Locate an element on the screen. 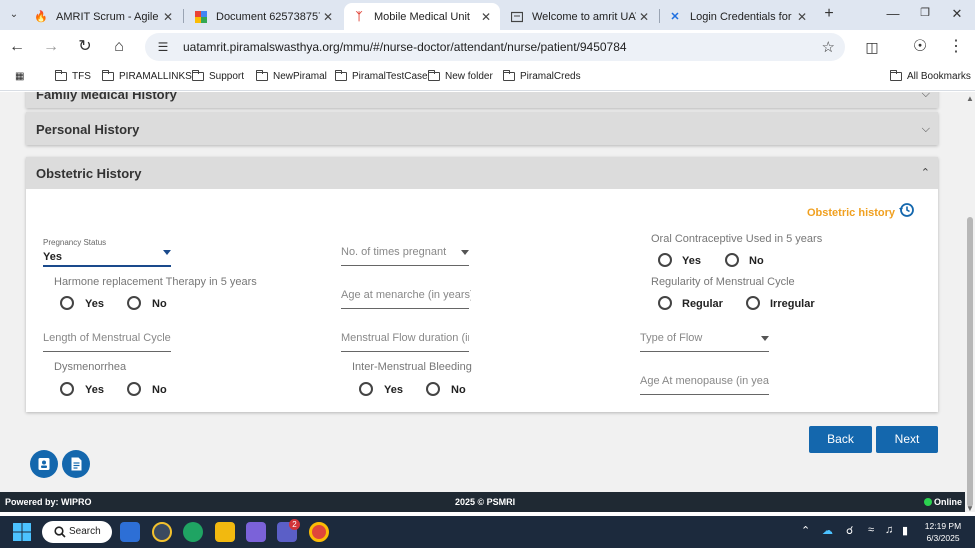 The width and height of the screenshot is (975, 548). tab-amrit-scrum: 🔥 AMRIT Scrum - Agile Boa ✕ is located at coordinates (104, 16).